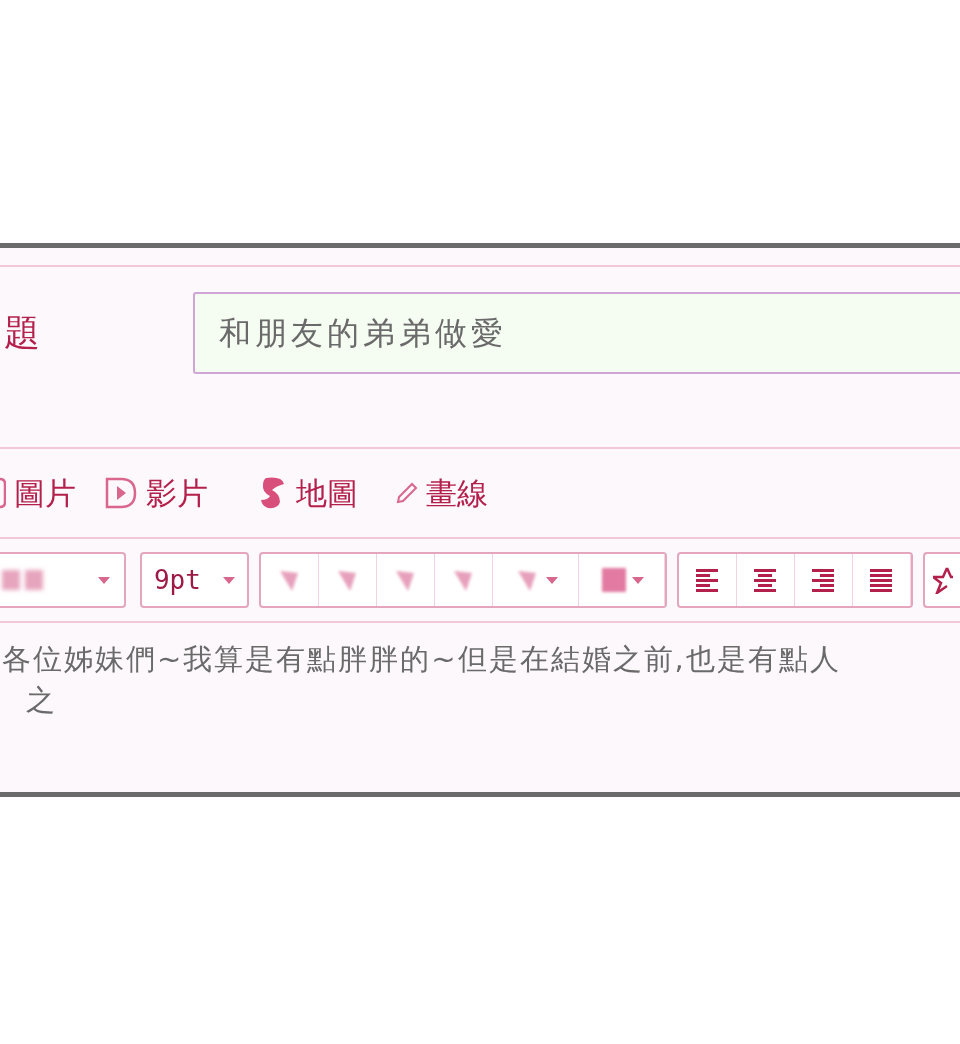 This screenshot has height=1044, width=960. Describe the element at coordinates (22, 333) in the screenshot. I see `subject-label: 題` at that location.